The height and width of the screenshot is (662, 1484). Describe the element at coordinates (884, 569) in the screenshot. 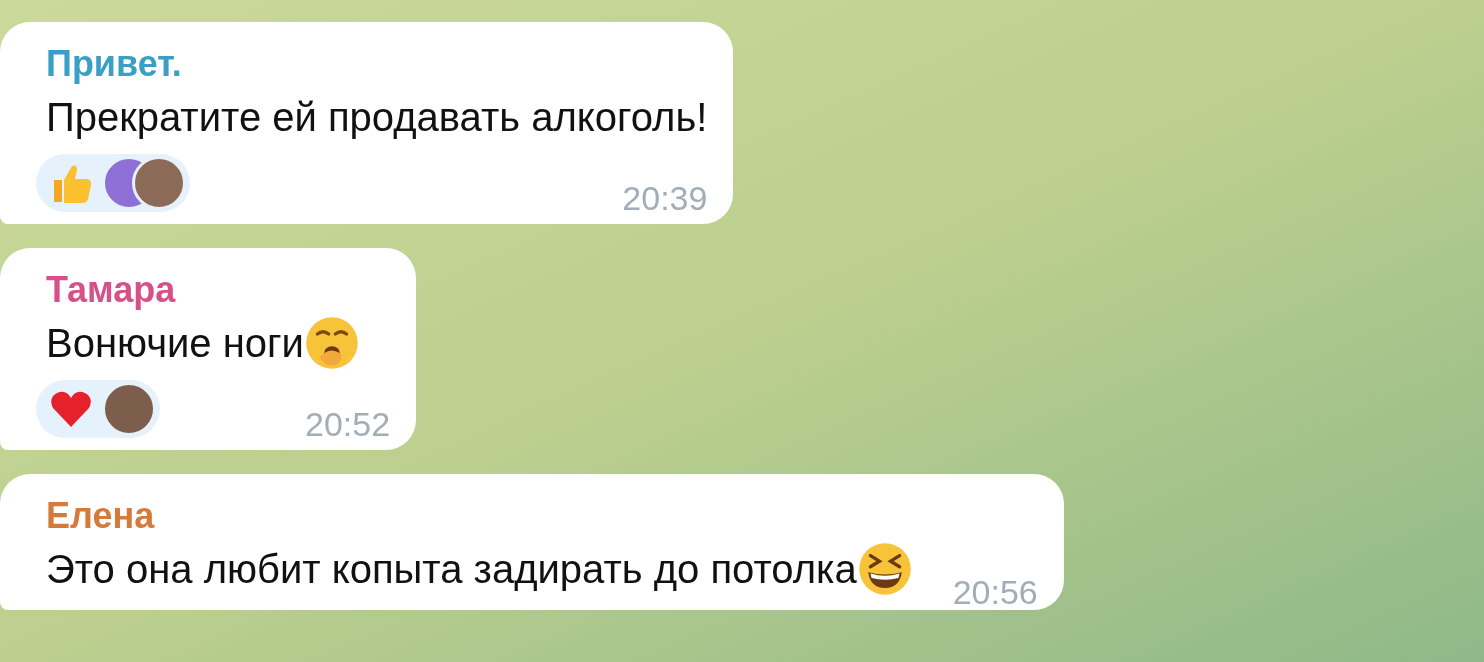

I see `laughing-face-icon` at that location.